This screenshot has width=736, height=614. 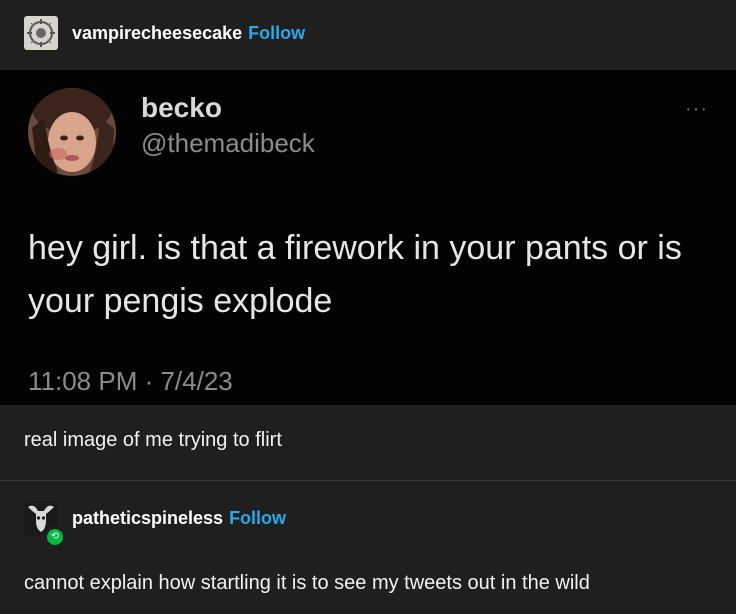 What do you see at coordinates (368, 480) in the screenshot?
I see `divider` at bounding box center [368, 480].